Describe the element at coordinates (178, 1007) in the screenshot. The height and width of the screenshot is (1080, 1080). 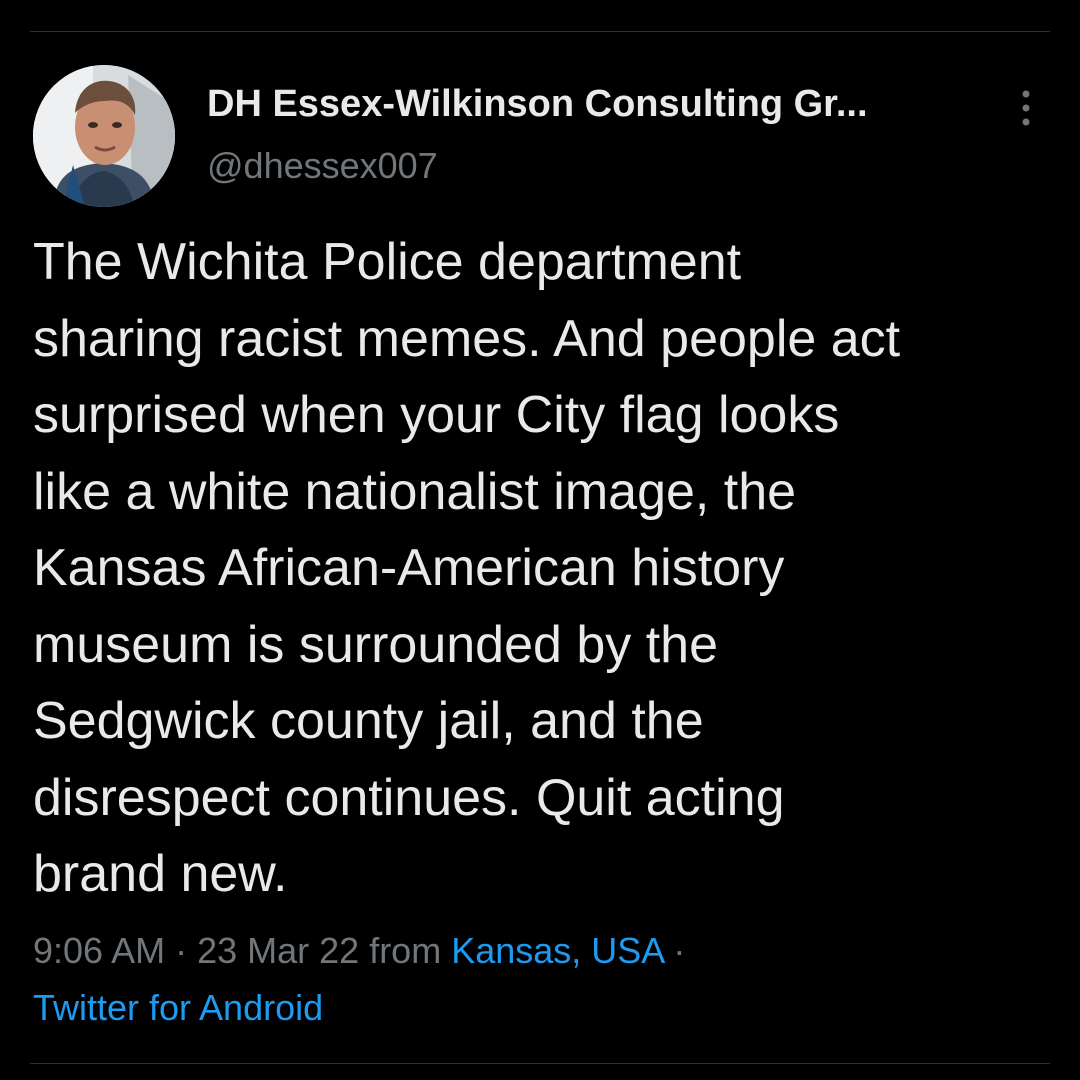
I see `source-link: Twitter for Android` at that location.